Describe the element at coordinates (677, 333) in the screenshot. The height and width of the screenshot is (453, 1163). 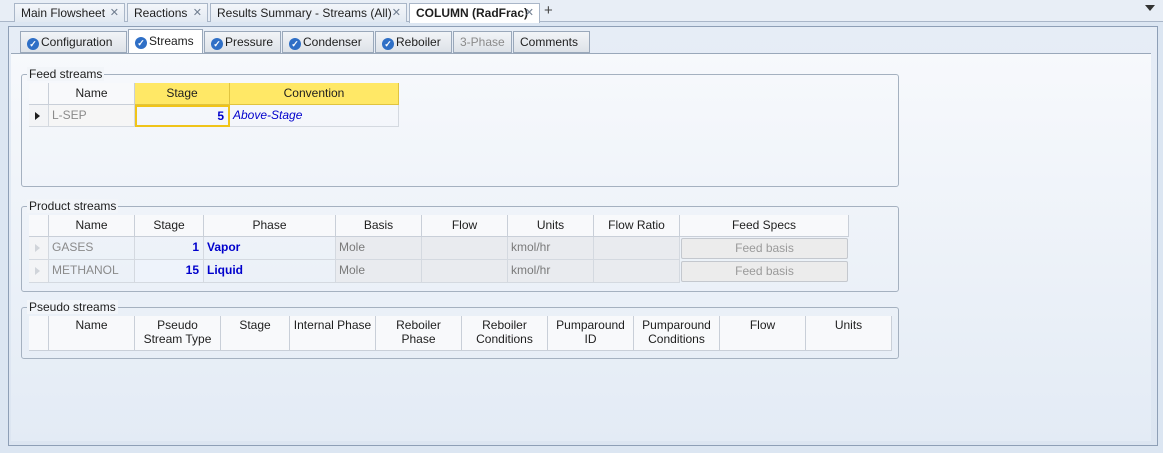
I see `column-header-pumparound-conditions: Pumparound Conditions` at that location.